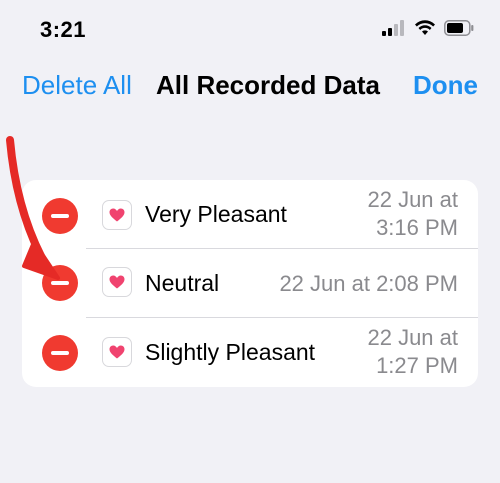 The height and width of the screenshot is (483, 500). Describe the element at coordinates (33, 208) in the screenshot. I see `annotation-arrow-icon` at that location.